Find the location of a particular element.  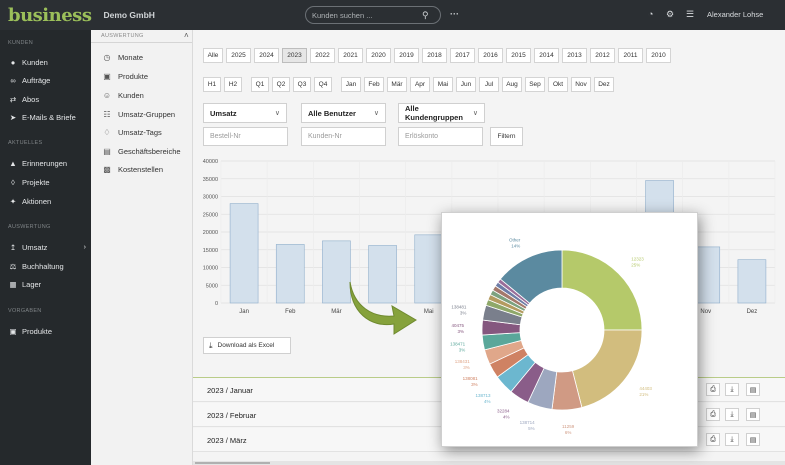

metric-select: Umsatz ∨ is located at coordinates (245, 113).